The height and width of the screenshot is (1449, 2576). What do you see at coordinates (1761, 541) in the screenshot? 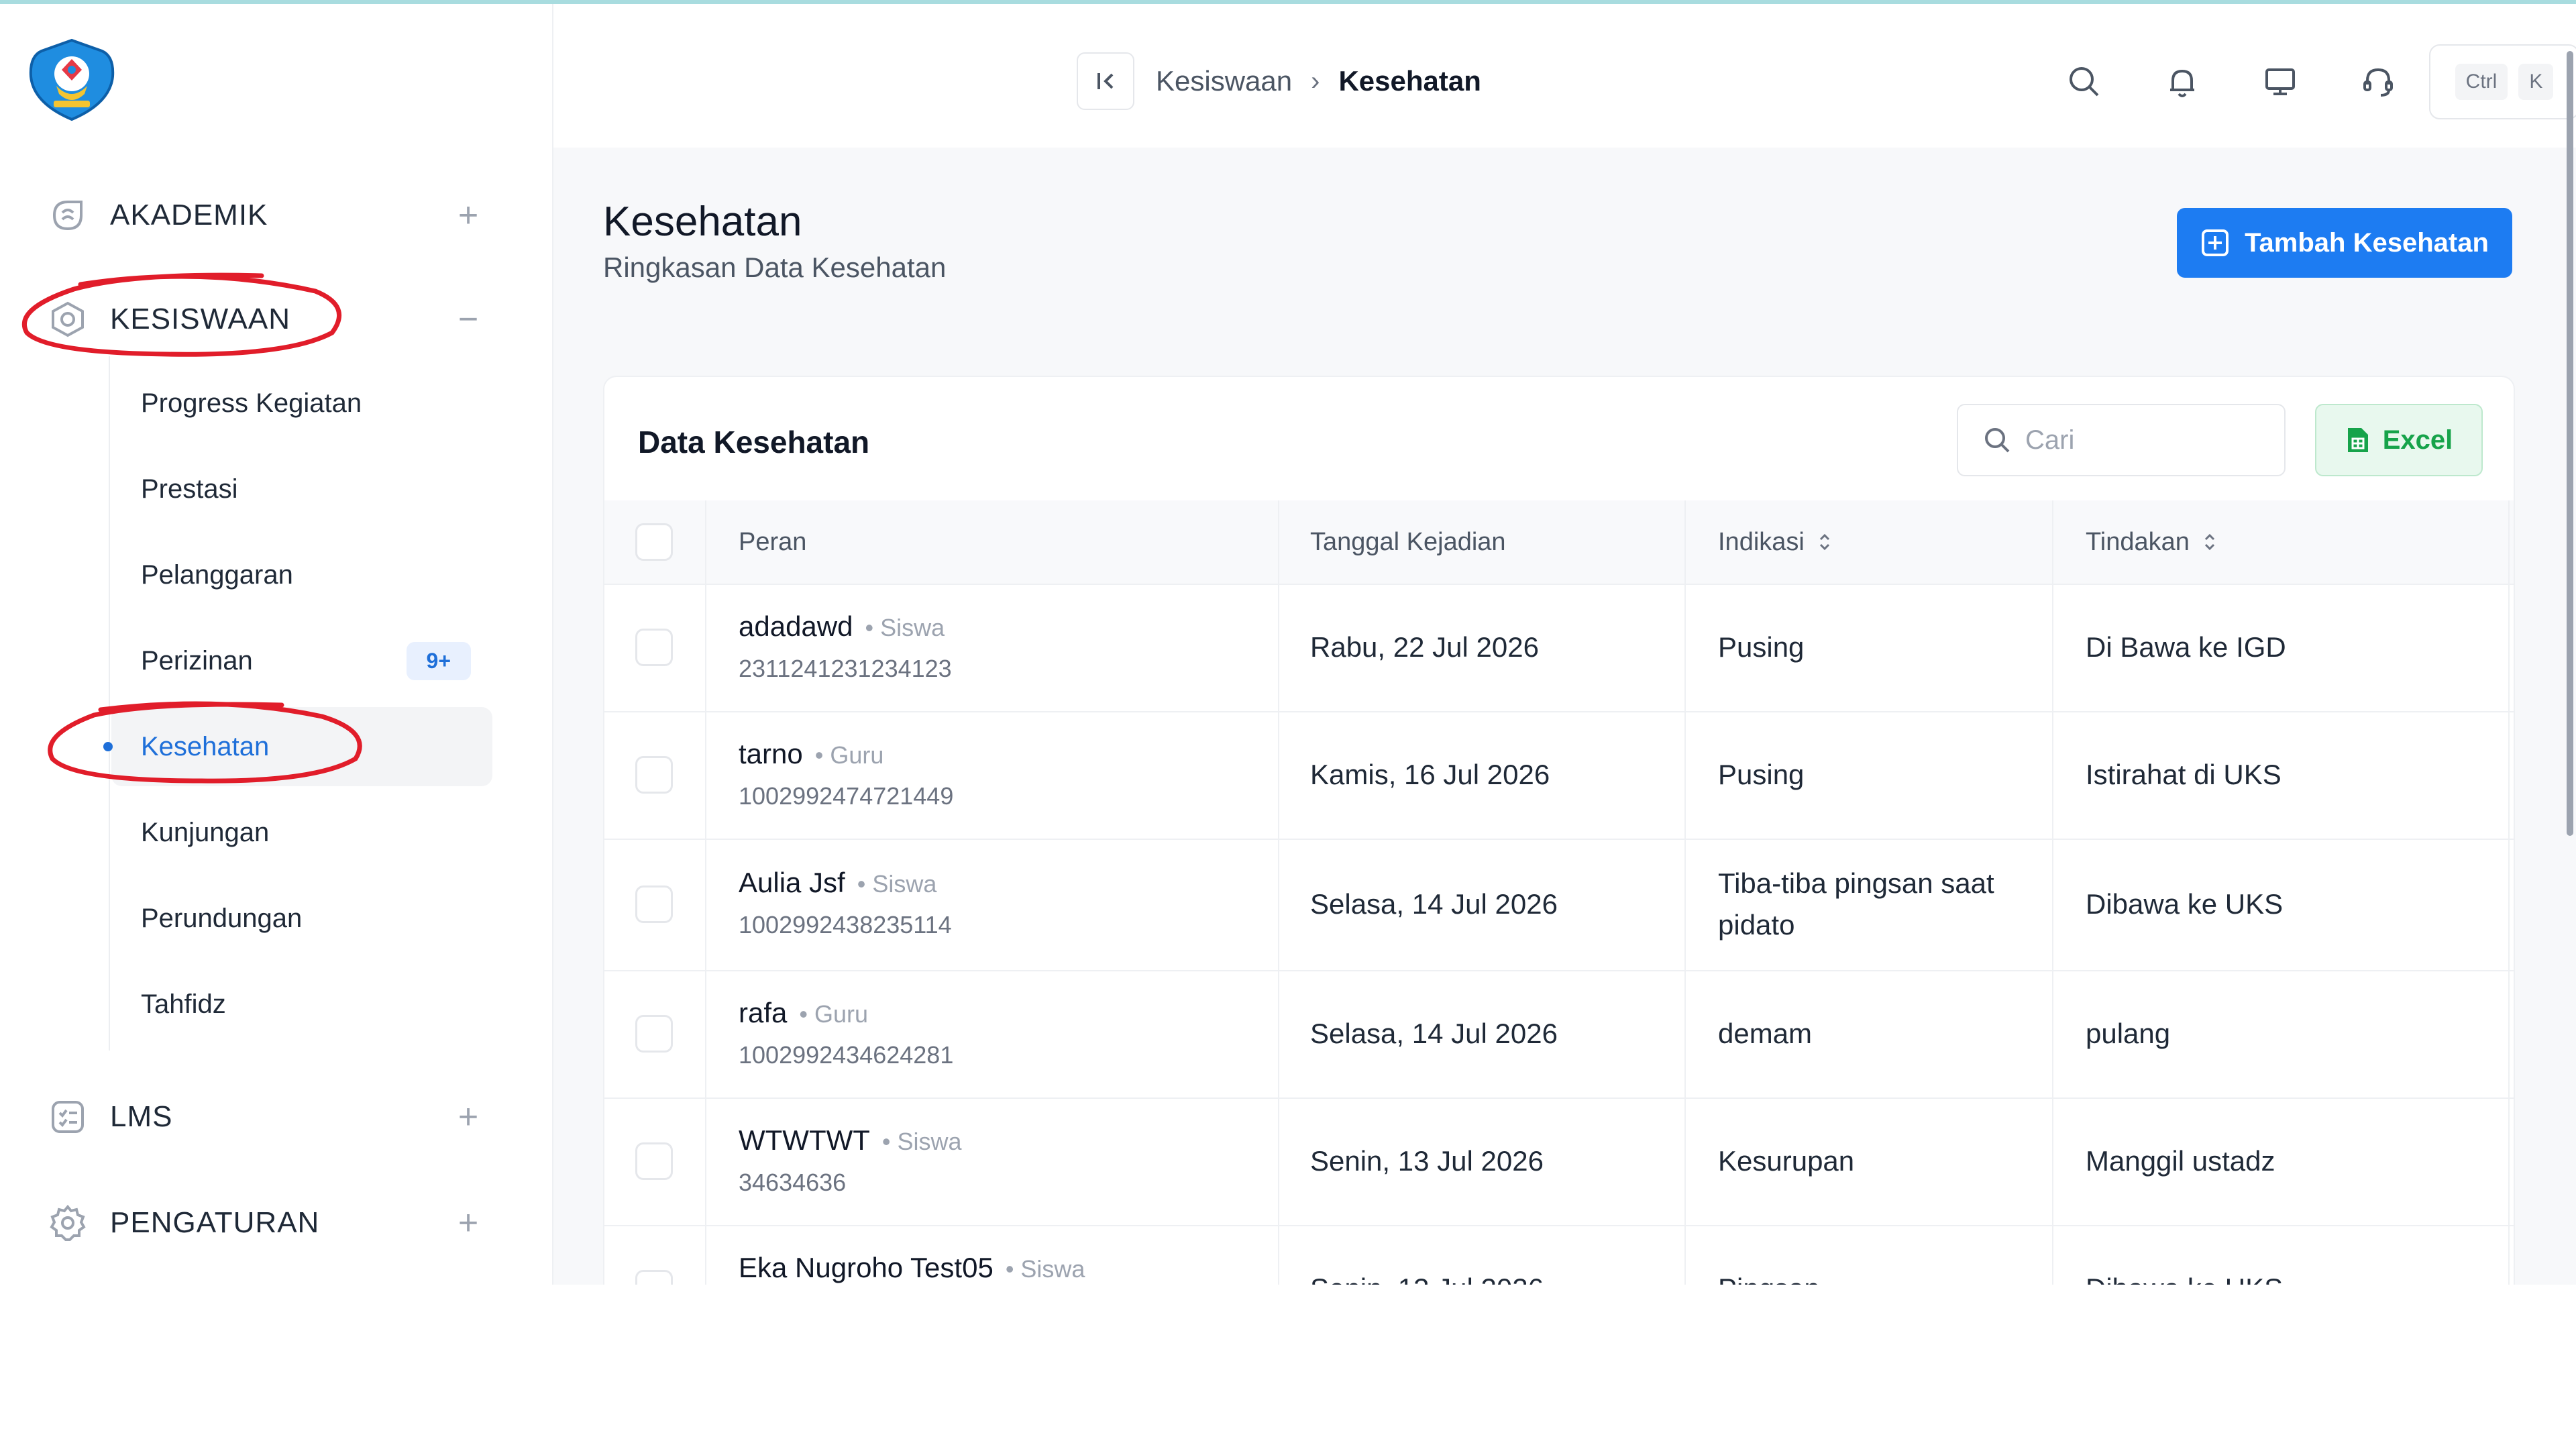
I see `column-label: Indikasi` at bounding box center [1761, 541].